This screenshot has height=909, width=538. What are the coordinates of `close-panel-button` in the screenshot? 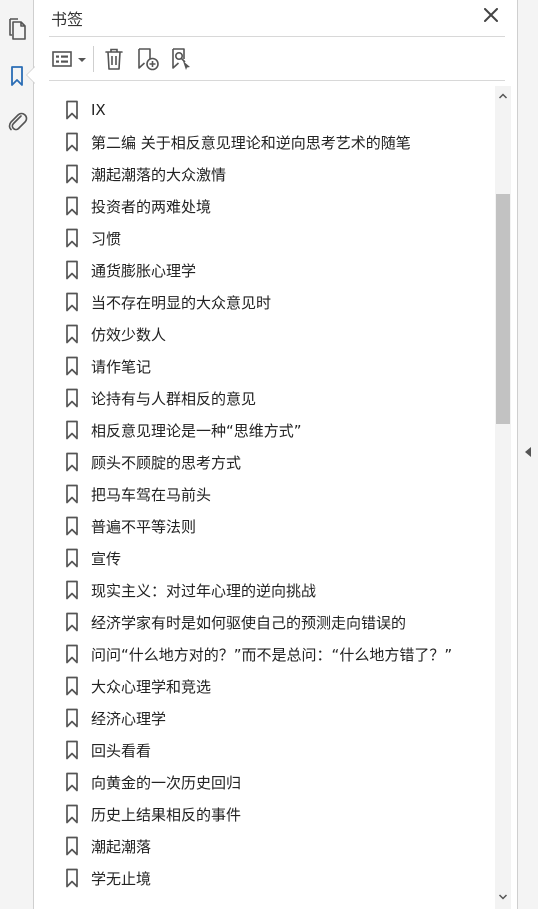 It's located at (491, 15).